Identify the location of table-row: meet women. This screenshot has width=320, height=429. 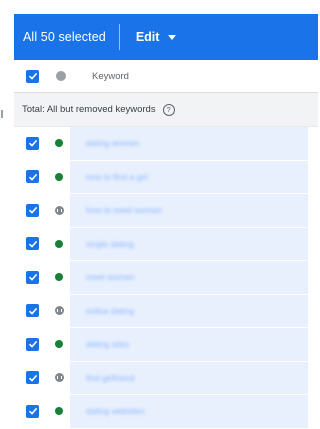
(166, 278).